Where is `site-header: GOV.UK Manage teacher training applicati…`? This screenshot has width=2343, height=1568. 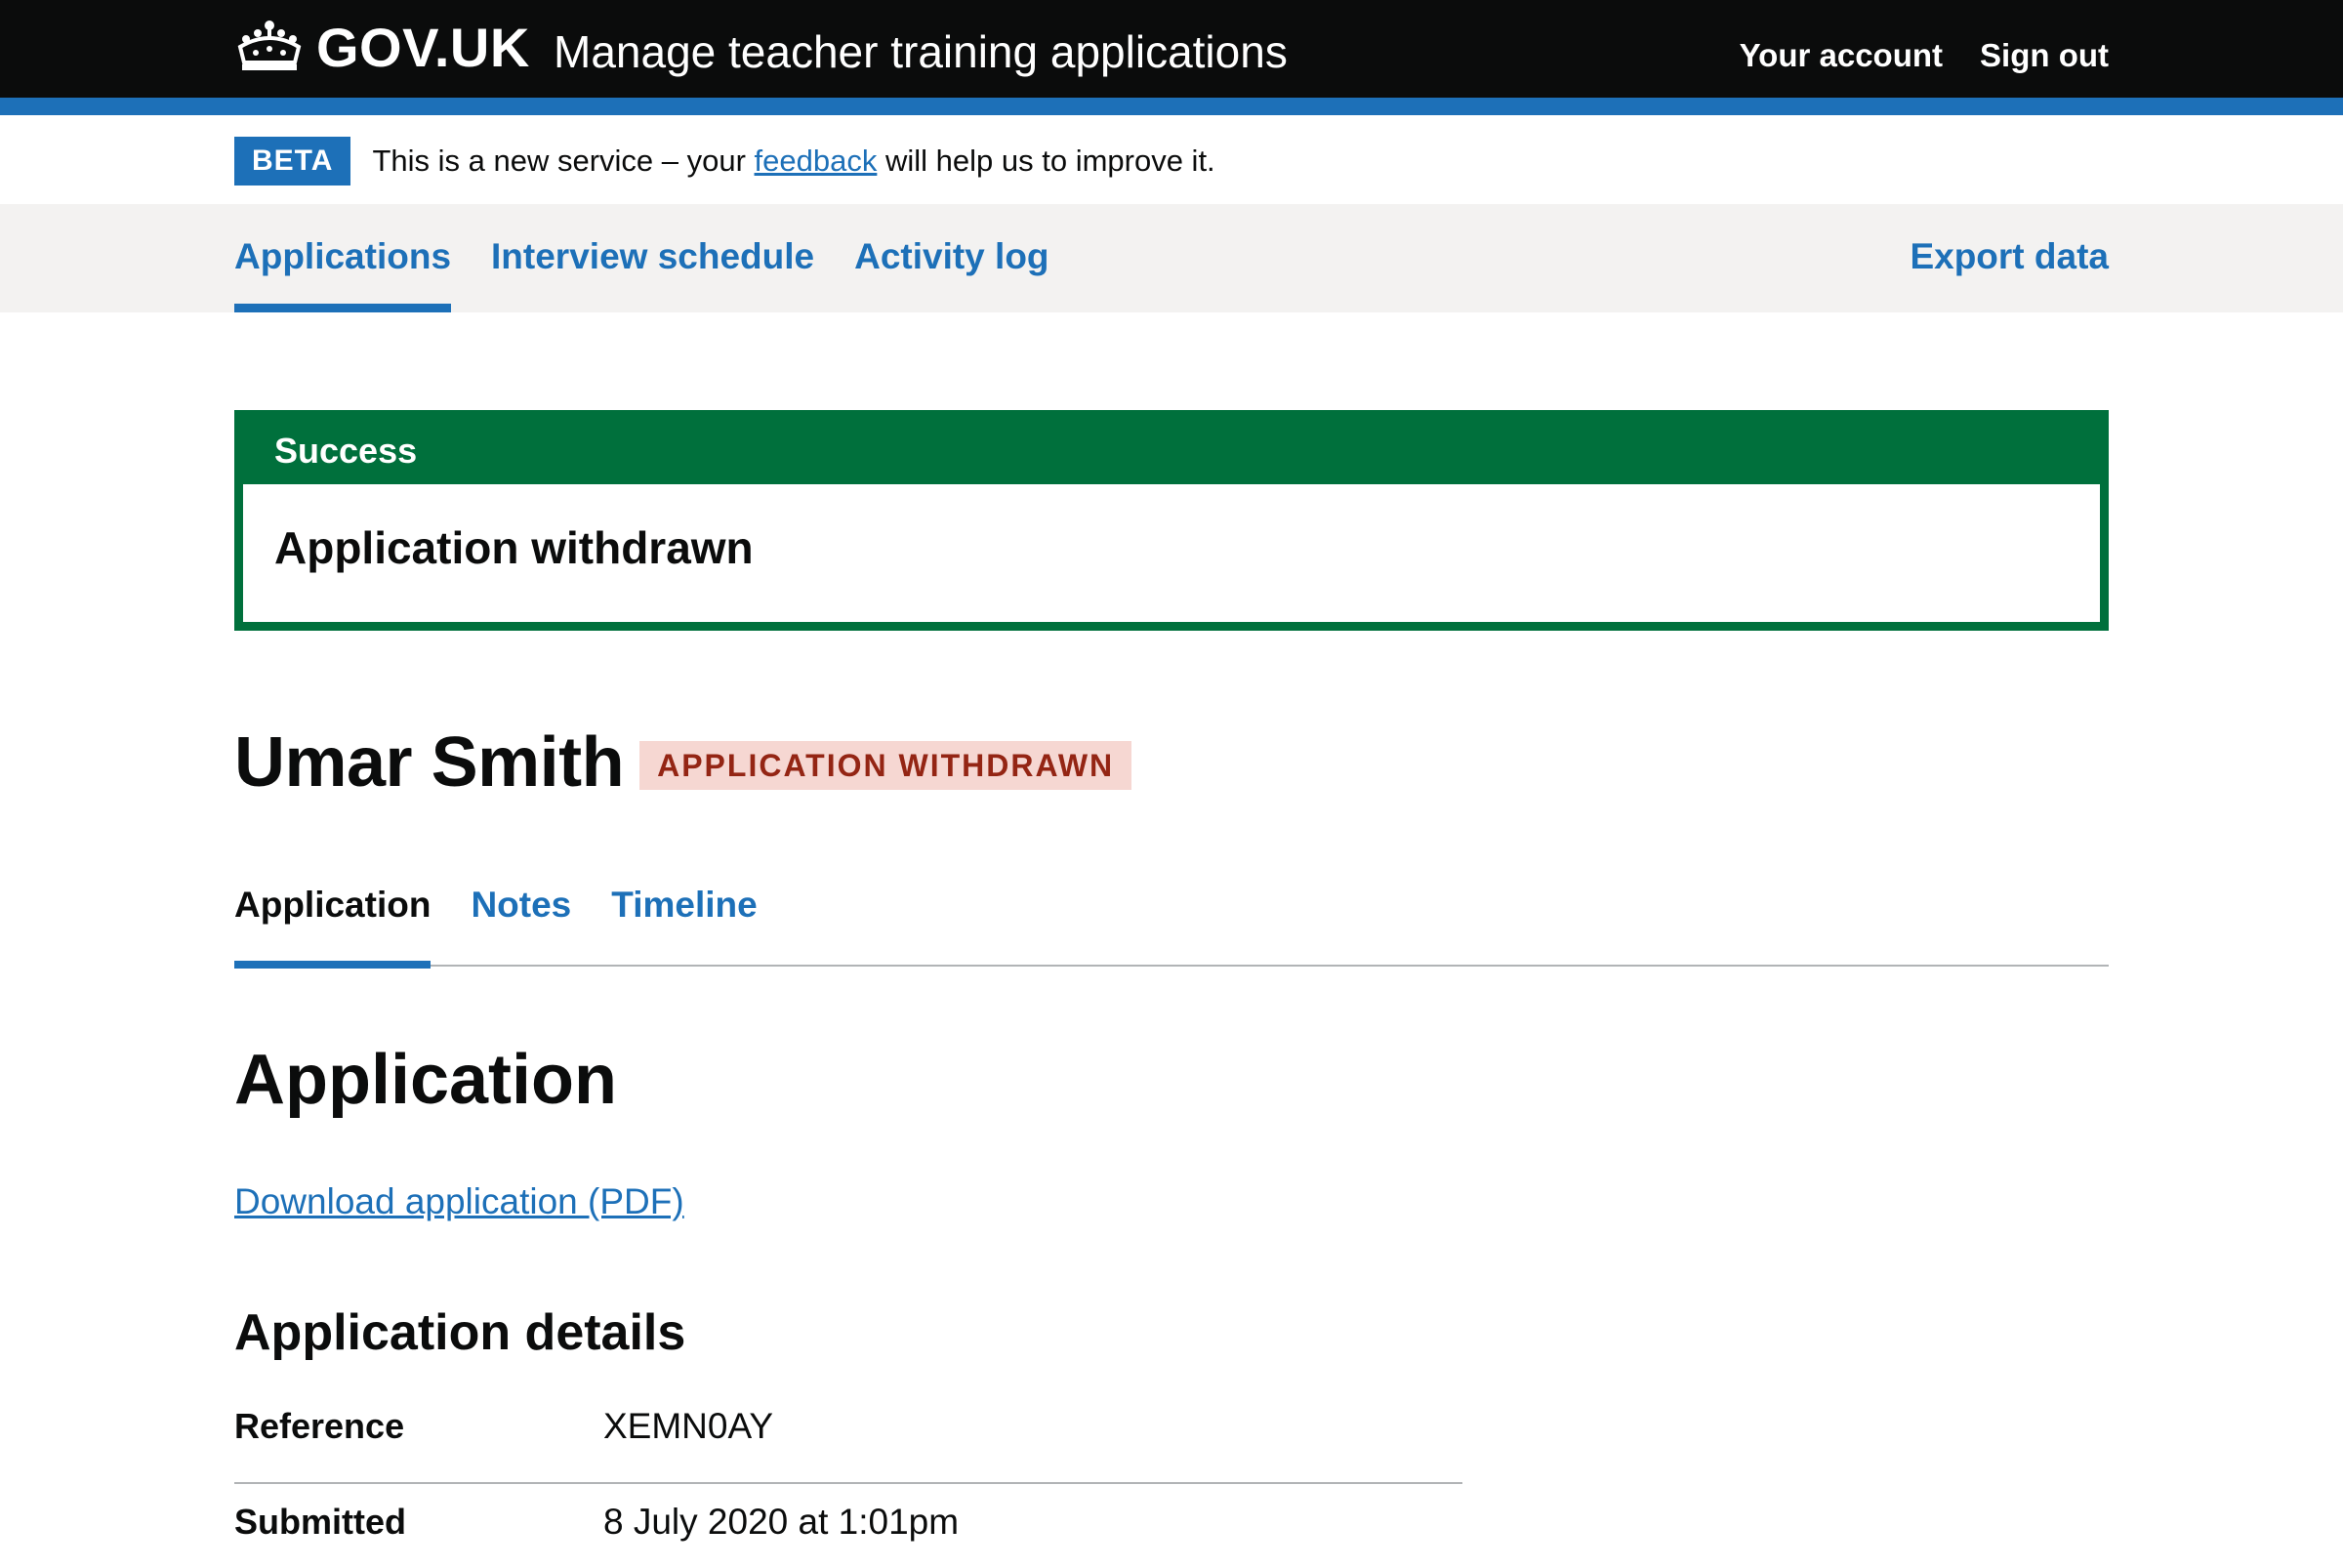 site-header: GOV.UK Manage teacher training applicati… is located at coordinates (1171, 49).